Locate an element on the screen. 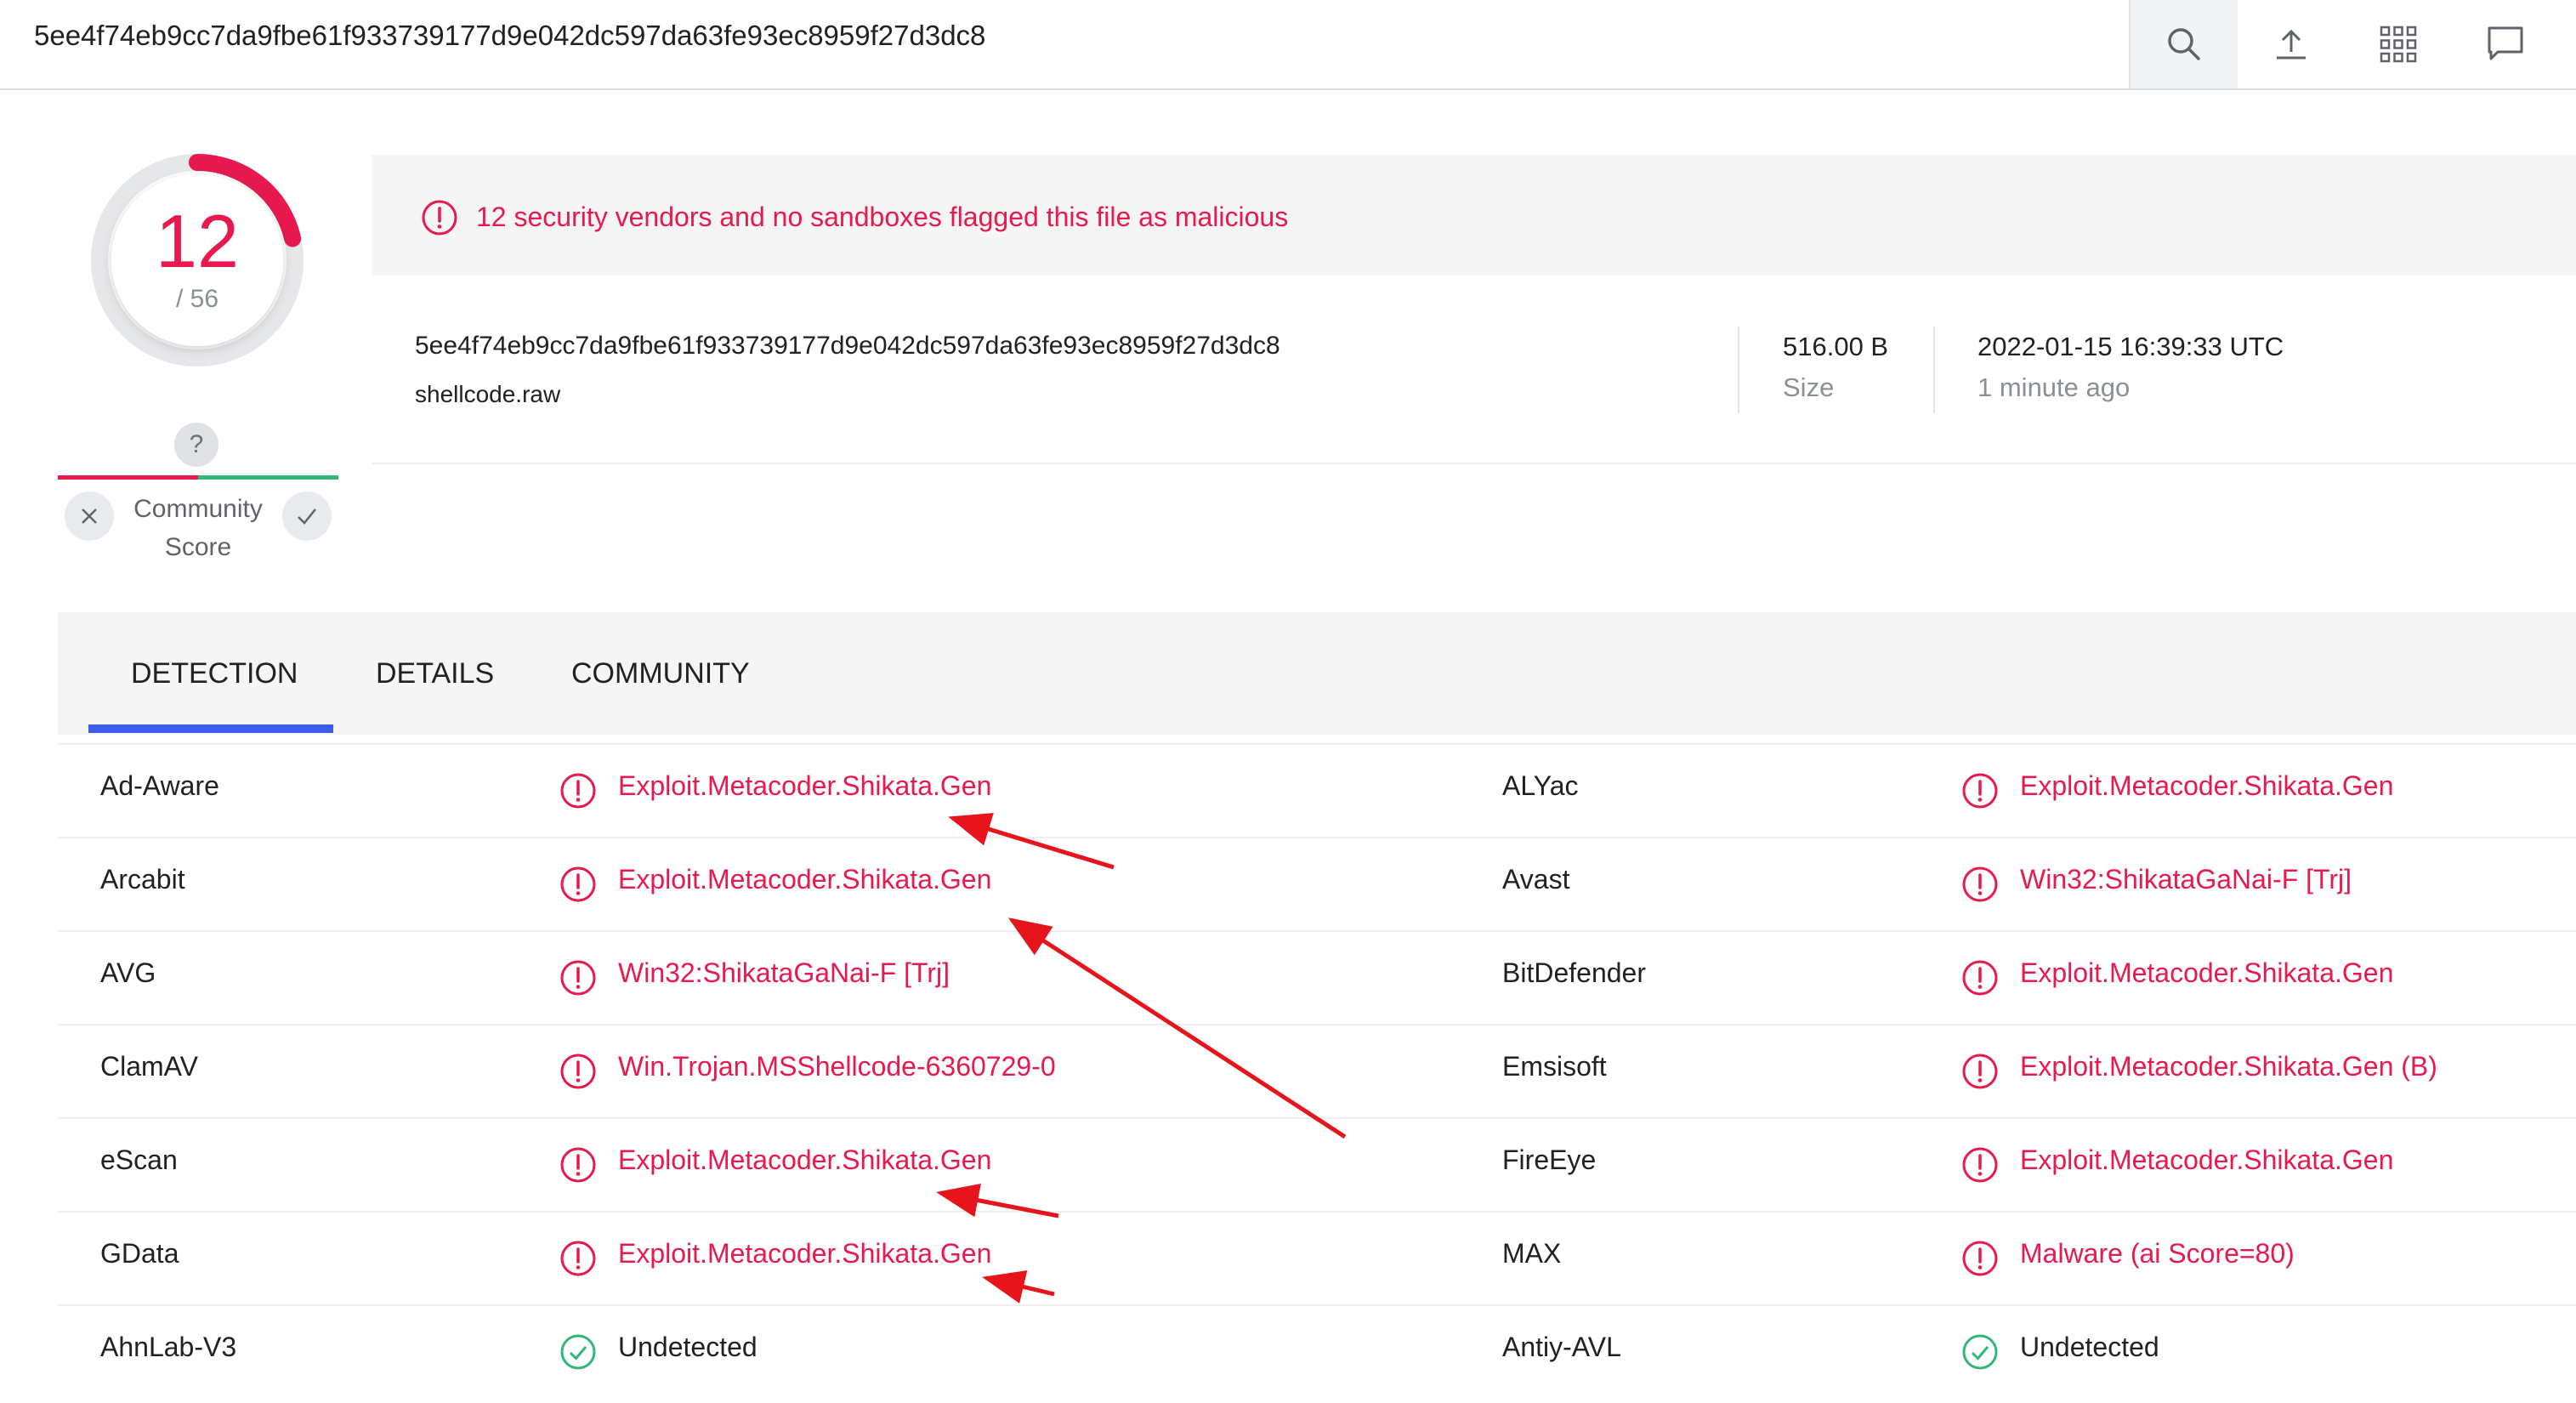  search-button is located at coordinates (2184, 44).